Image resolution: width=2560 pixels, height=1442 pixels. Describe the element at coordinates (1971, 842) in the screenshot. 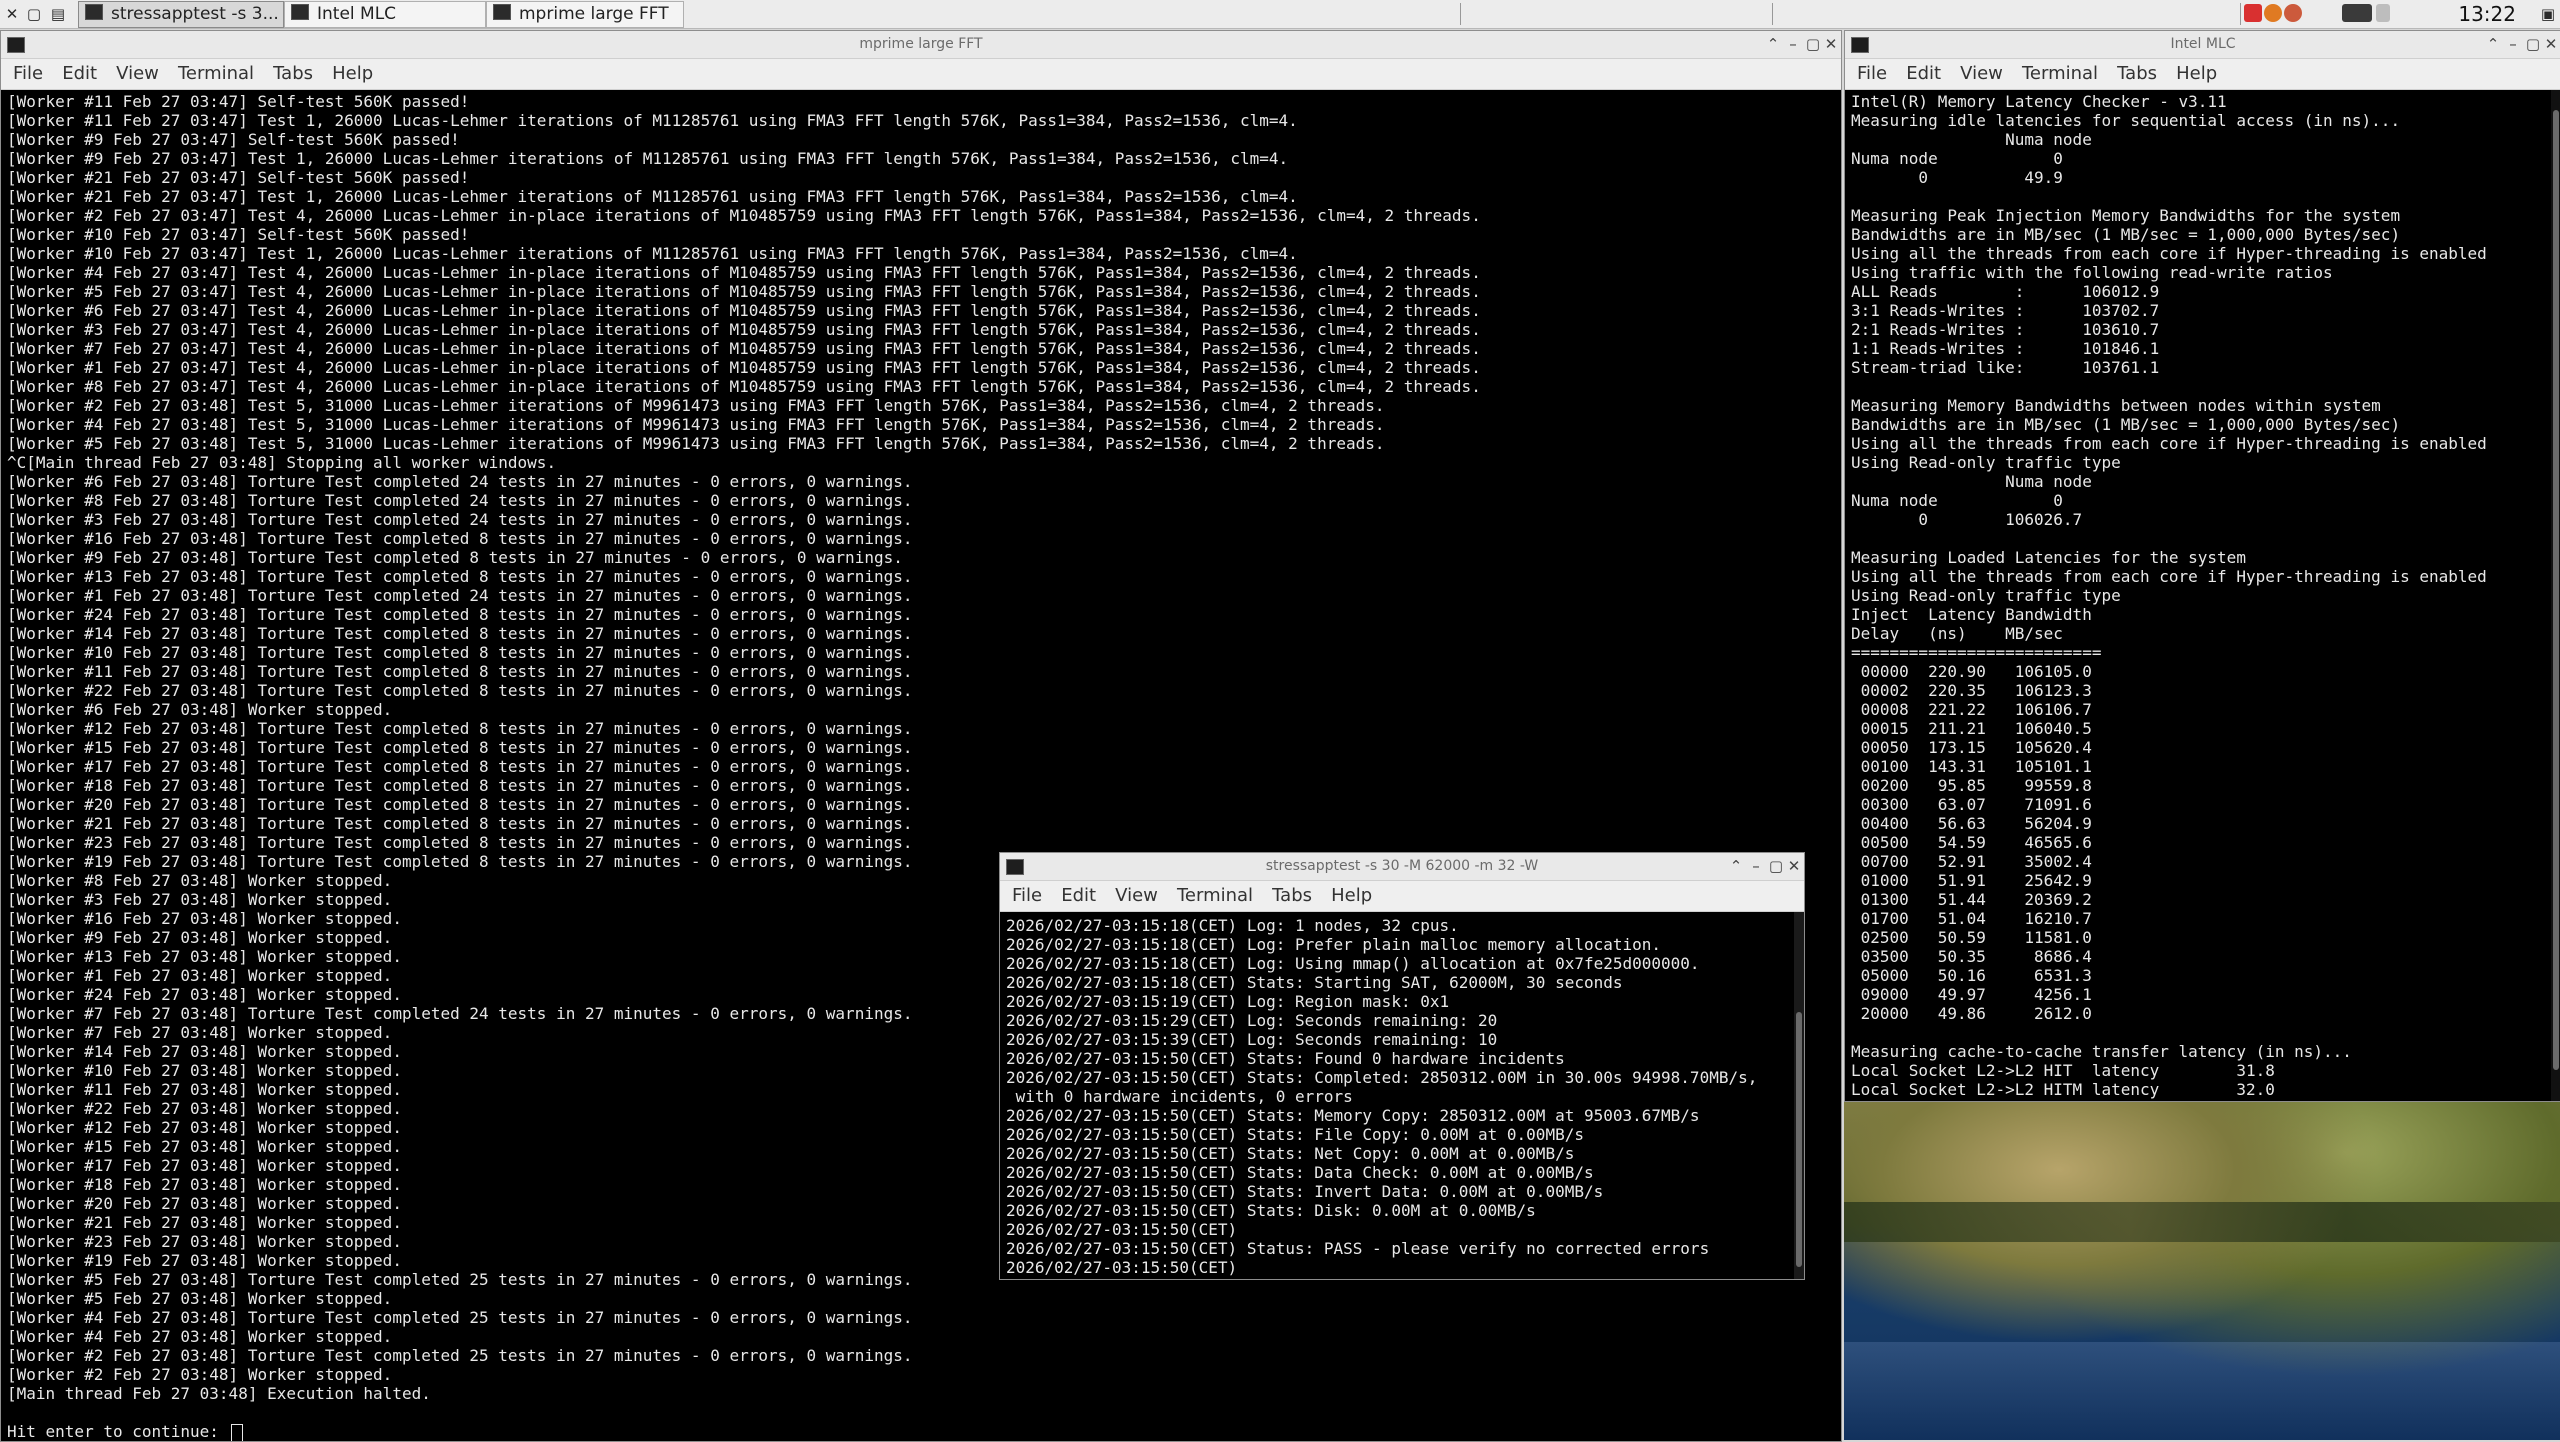

I see `terminal-line: 00500 54.59 46565.6` at that location.